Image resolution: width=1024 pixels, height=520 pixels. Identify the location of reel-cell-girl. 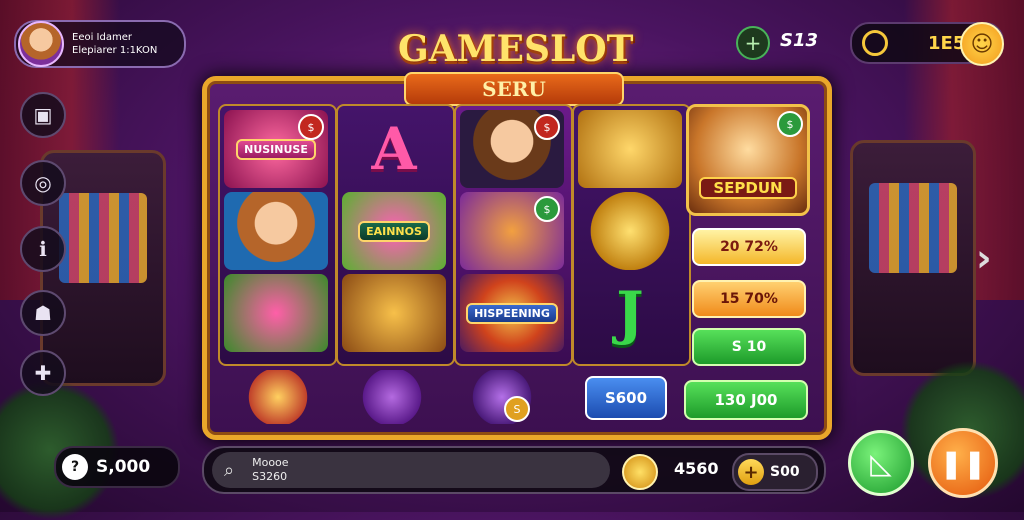
(276, 231).